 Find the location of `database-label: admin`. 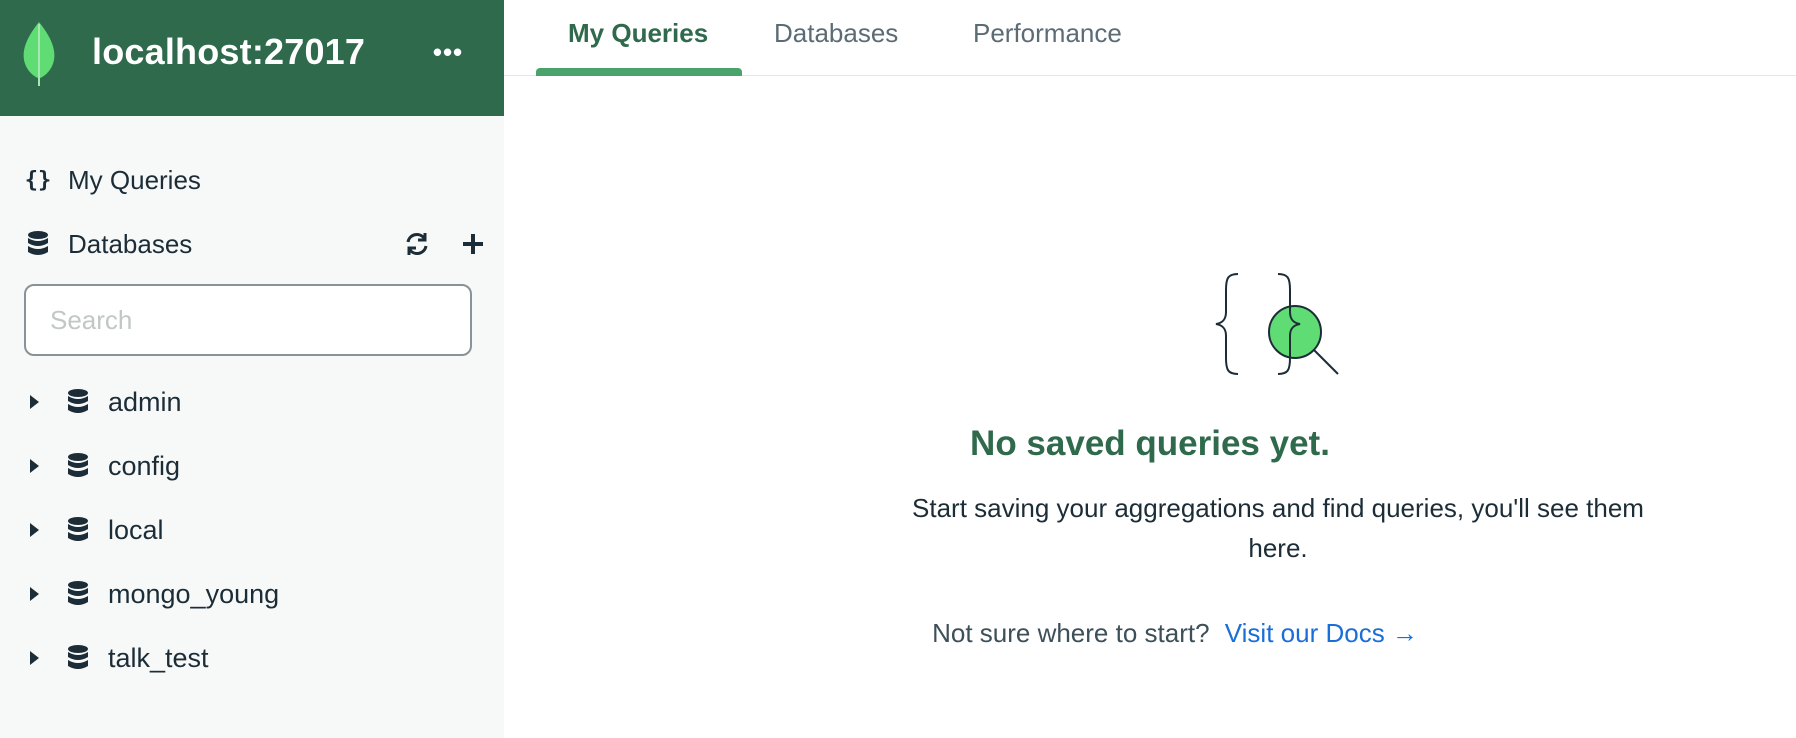

database-label: admin is located at coordinates (145, 401).